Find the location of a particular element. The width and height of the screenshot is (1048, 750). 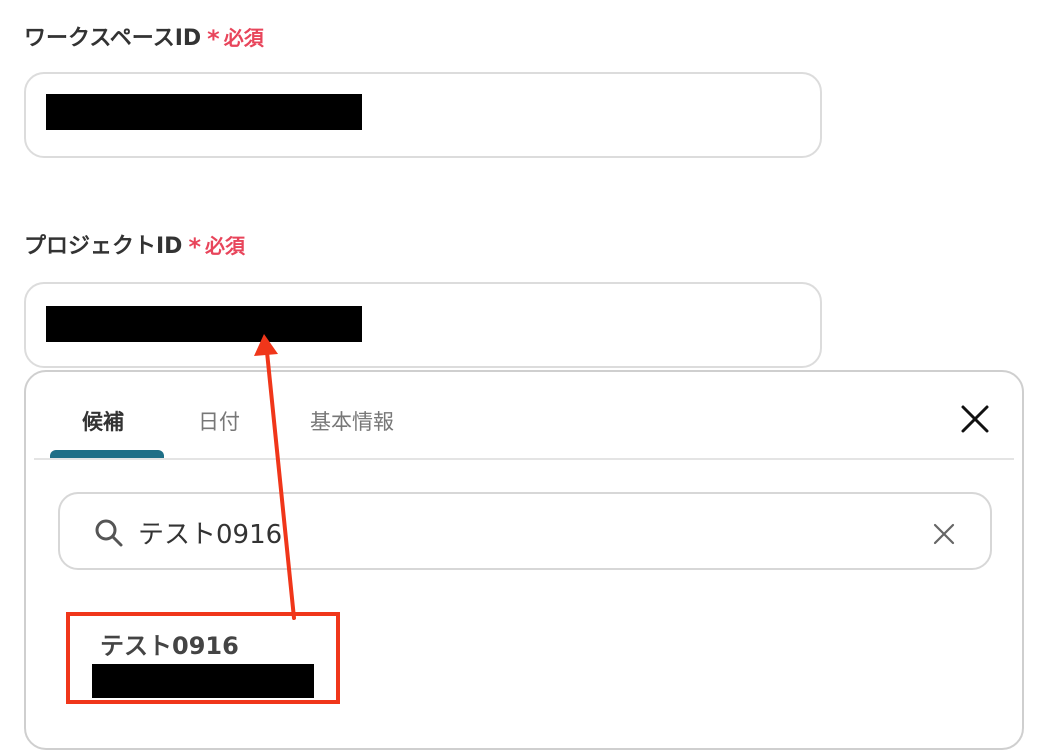

redacted-option-id is located at coordinates (203, 681).